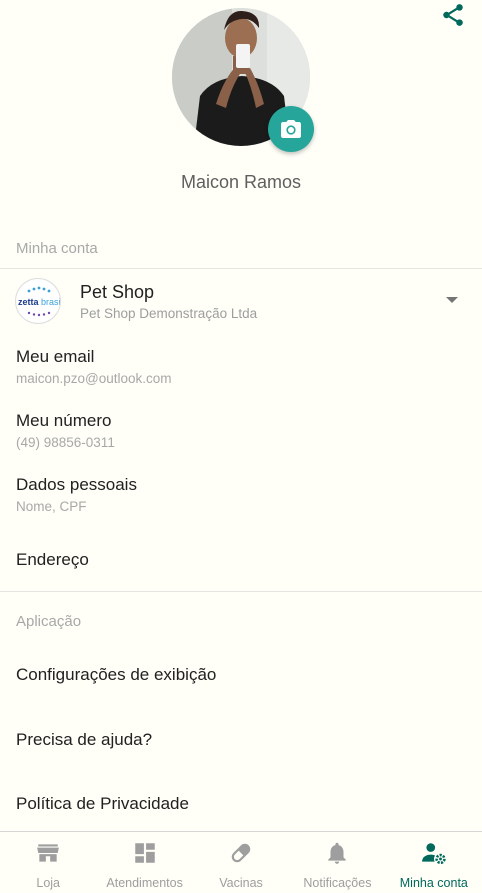  Describe the element at coordinates (241, 680) in the screenshot. I see `list-item-display-settings: Configurações de exibição` at that location.